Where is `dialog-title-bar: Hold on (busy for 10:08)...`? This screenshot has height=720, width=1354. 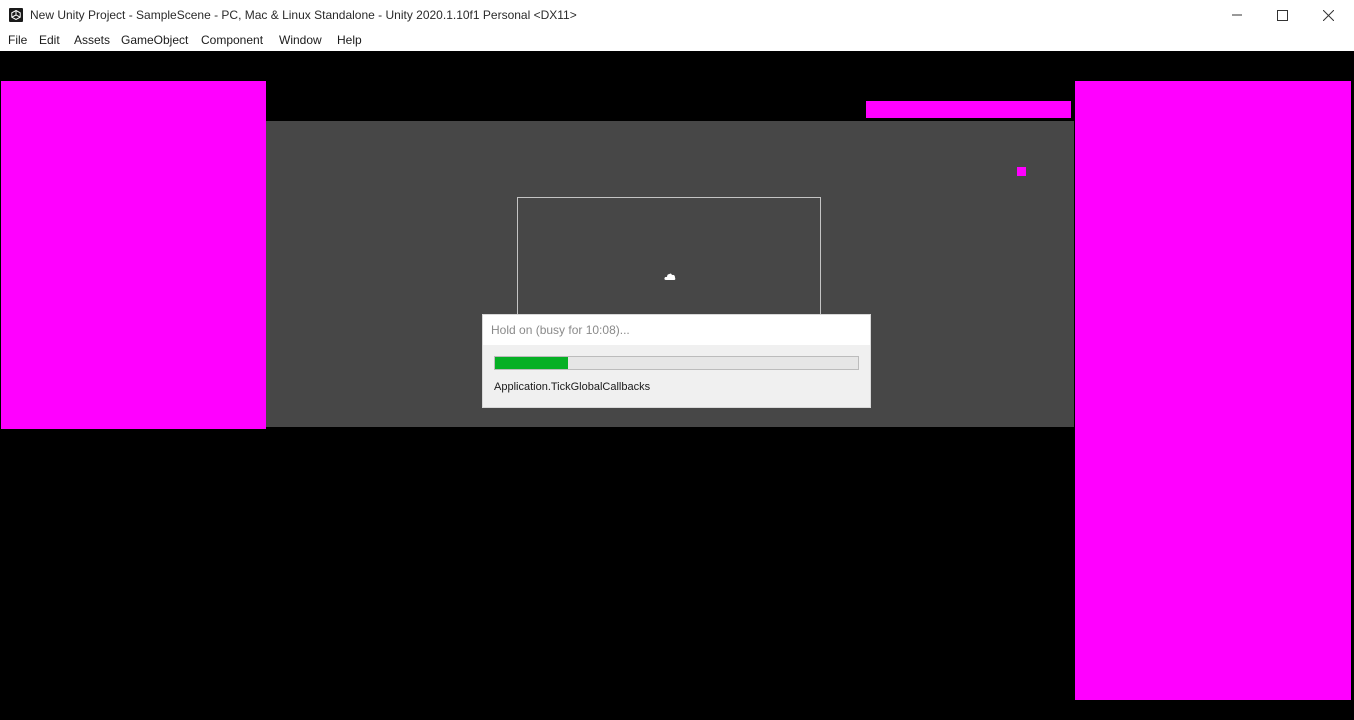 dialog-title-bar: Hold on (busy for 10:08)... is located at coordinates (676, 330).